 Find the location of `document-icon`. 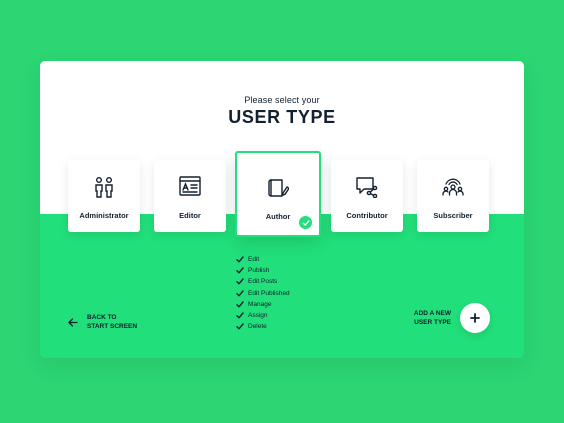

document-icon is located at coordinates (190, 188).